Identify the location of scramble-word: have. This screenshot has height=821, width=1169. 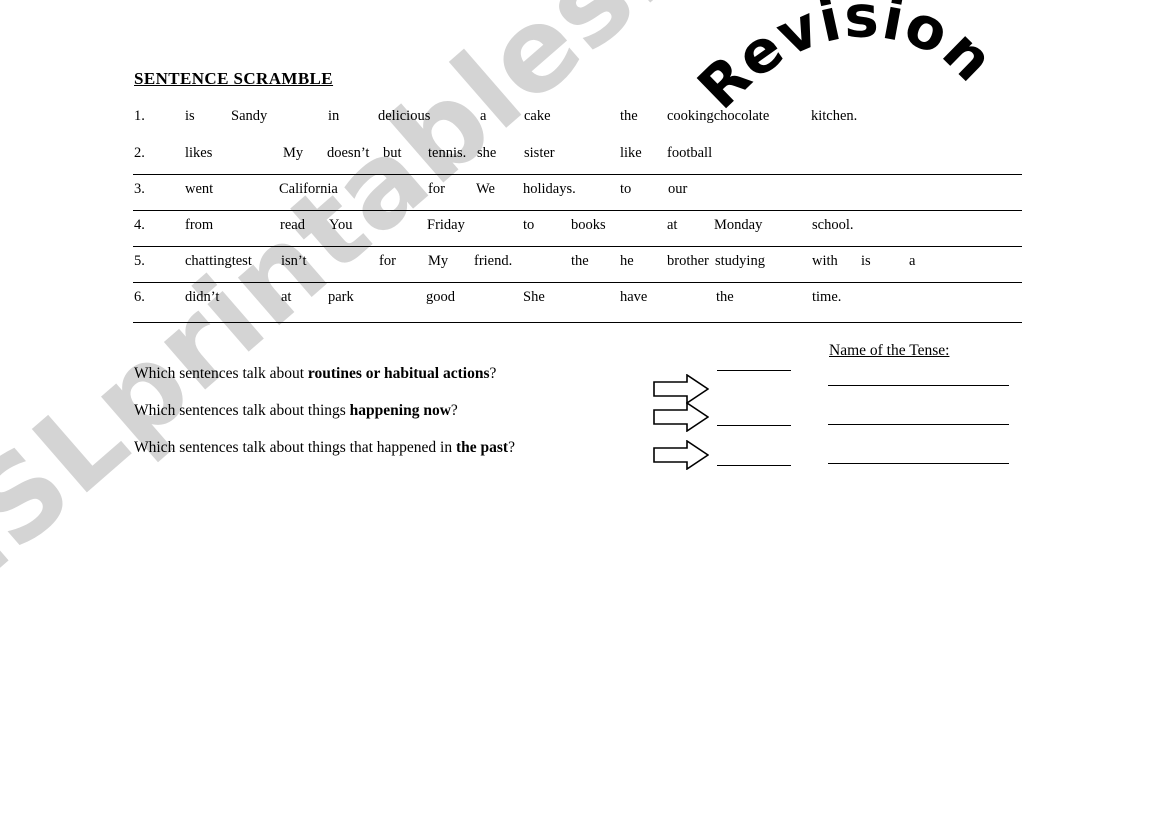
(634, 297).